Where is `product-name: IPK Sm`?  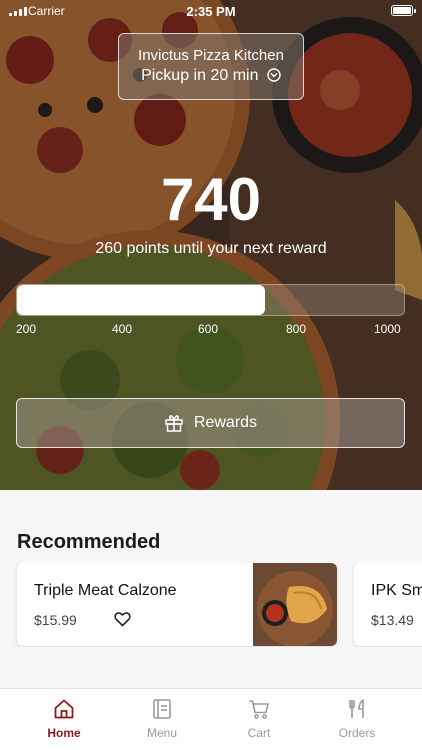
product-name: IPK Sm is located at coordinates (396, 590).